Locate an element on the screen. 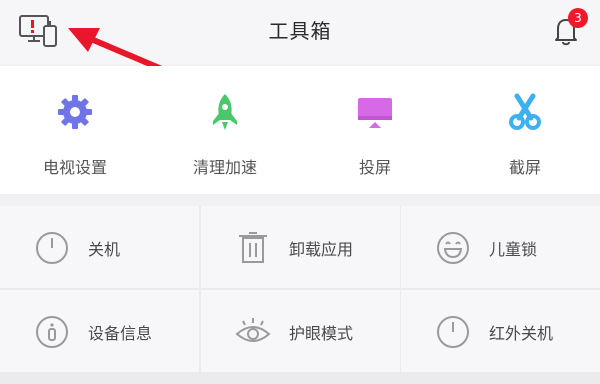 The height and width of the screenshot is (384, 600). smiley-icon is located at coordinates (453, 248).